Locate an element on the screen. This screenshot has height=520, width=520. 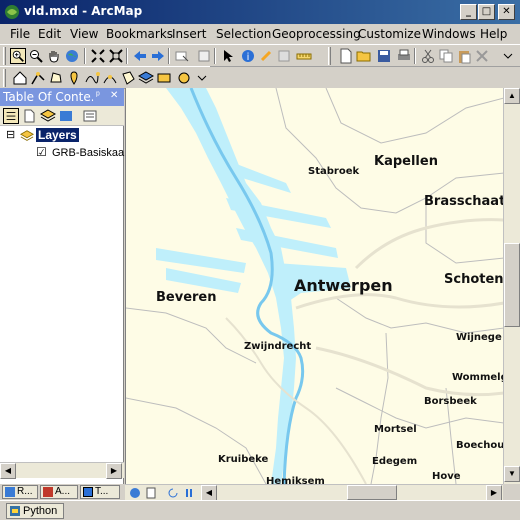
menu-bookmarks: Bookmarks is located at coordinates (139, 34).